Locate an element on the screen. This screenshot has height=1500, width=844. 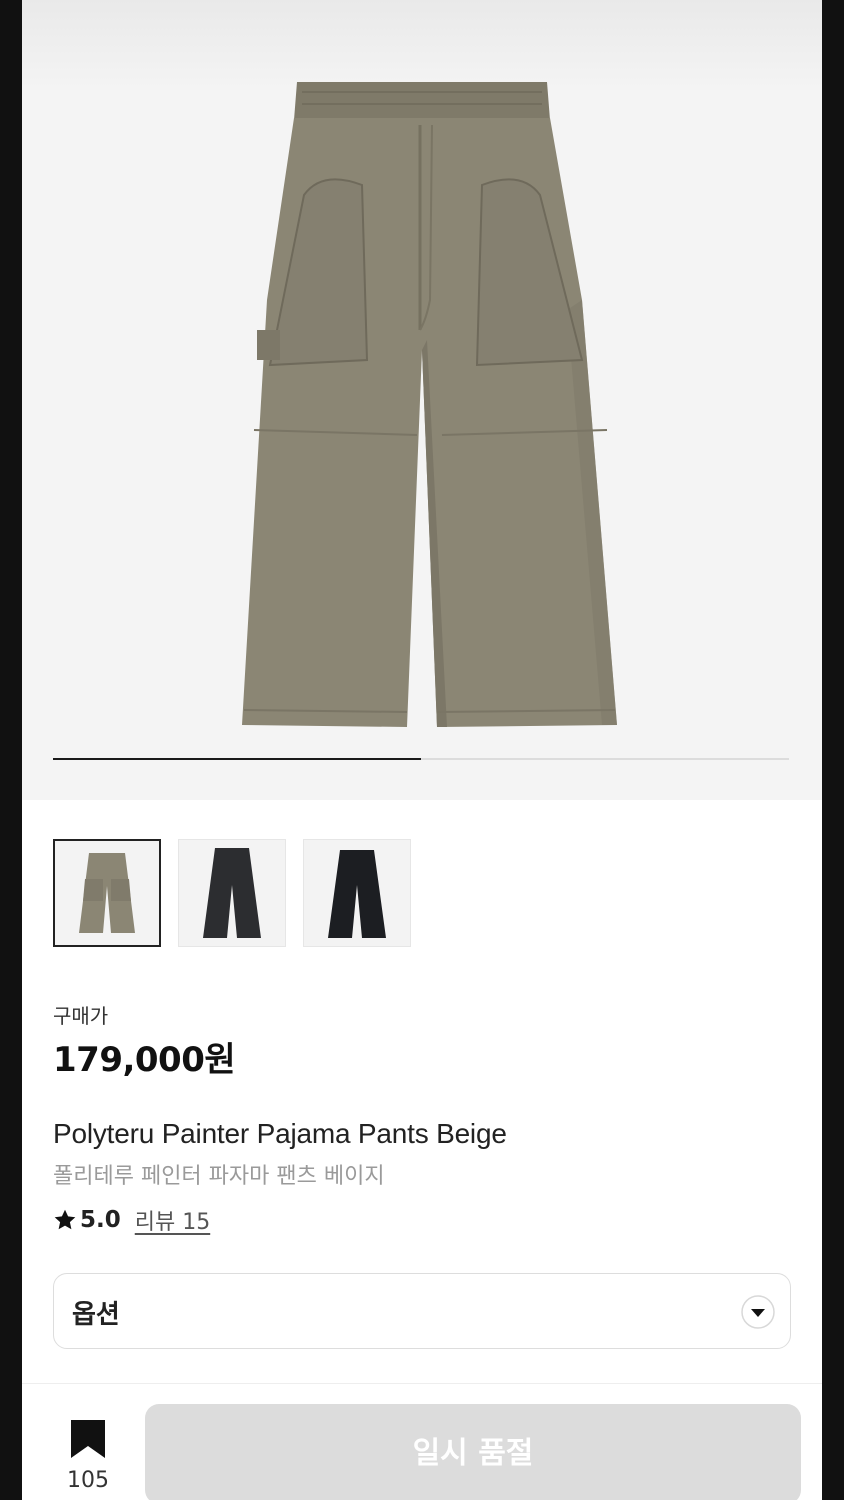
review-link: 리뷰 15 is located at coordinates (172, 1220).